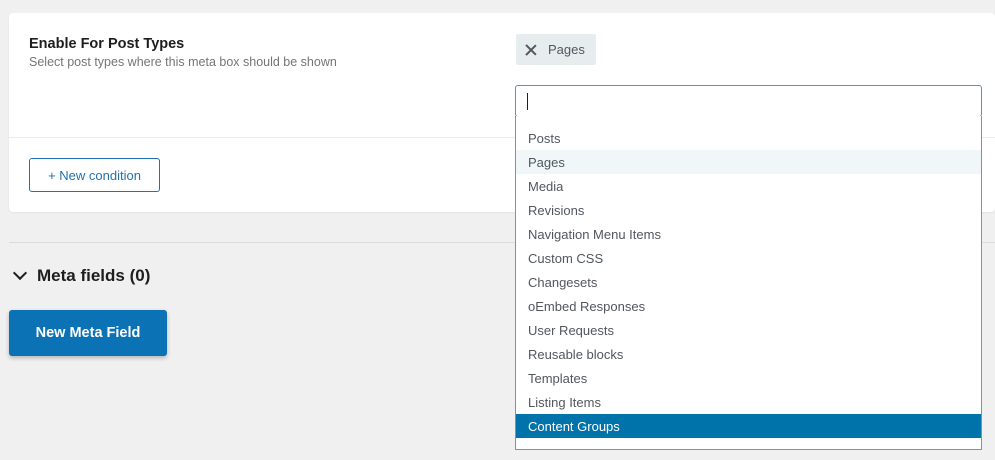 The height and width of the screenshot is (460, 995). What do you see at coordinates (566, 49) in the screenshot?
I see `chip-label: Pages` at bounding box center [566, 49].